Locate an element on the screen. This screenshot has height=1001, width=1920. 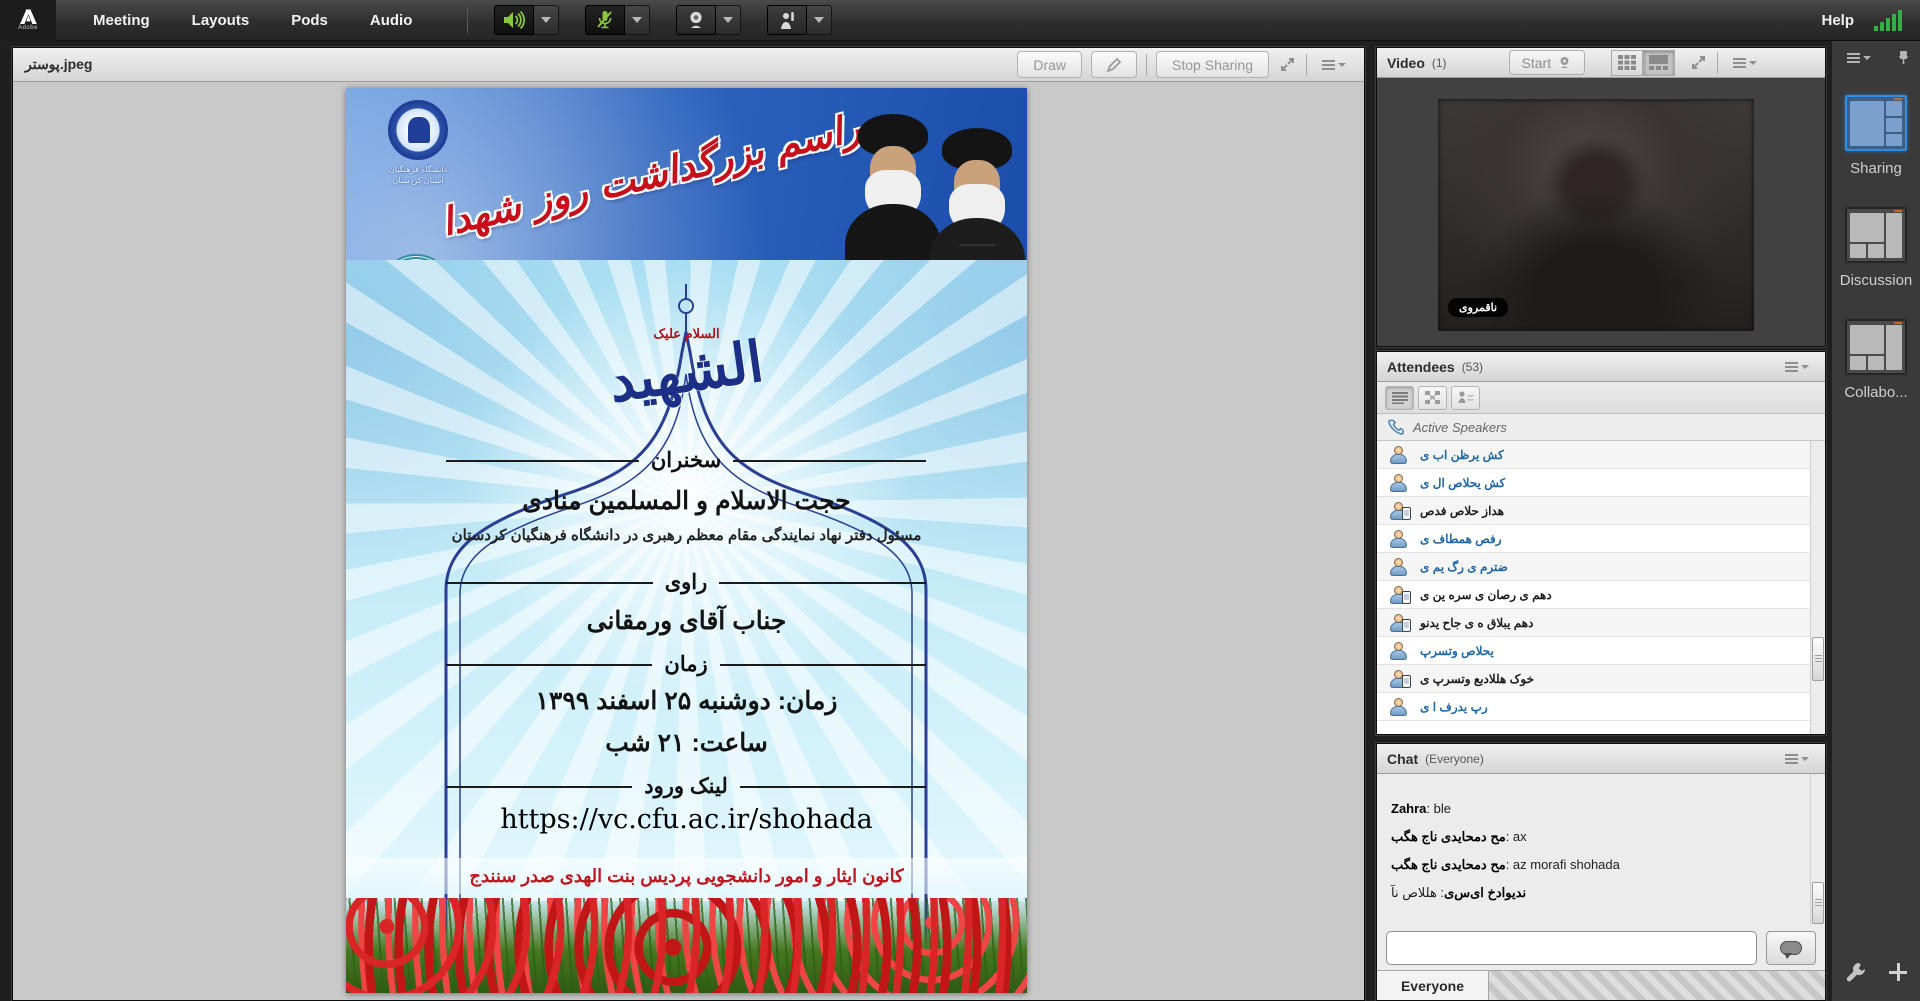
microphone-dropdown-button is located at coordinates (638, 20).